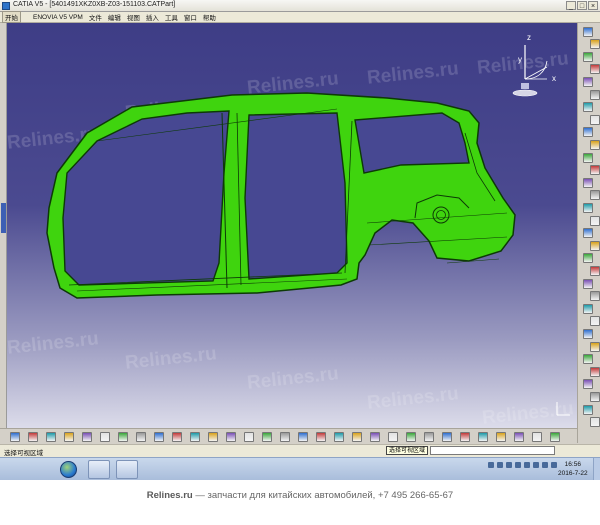  What do you see at coordinates (501, 437) in the screenshot?
I see `catalog-icon` at bounding box center [501, 437].